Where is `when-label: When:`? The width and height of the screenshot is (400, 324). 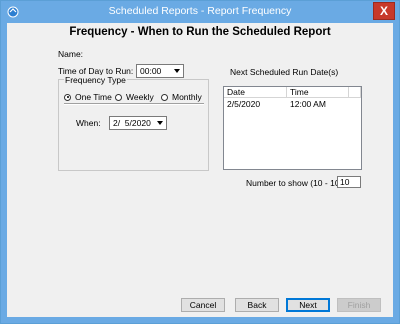
when-label: When: is located at coordinates (88, 123).